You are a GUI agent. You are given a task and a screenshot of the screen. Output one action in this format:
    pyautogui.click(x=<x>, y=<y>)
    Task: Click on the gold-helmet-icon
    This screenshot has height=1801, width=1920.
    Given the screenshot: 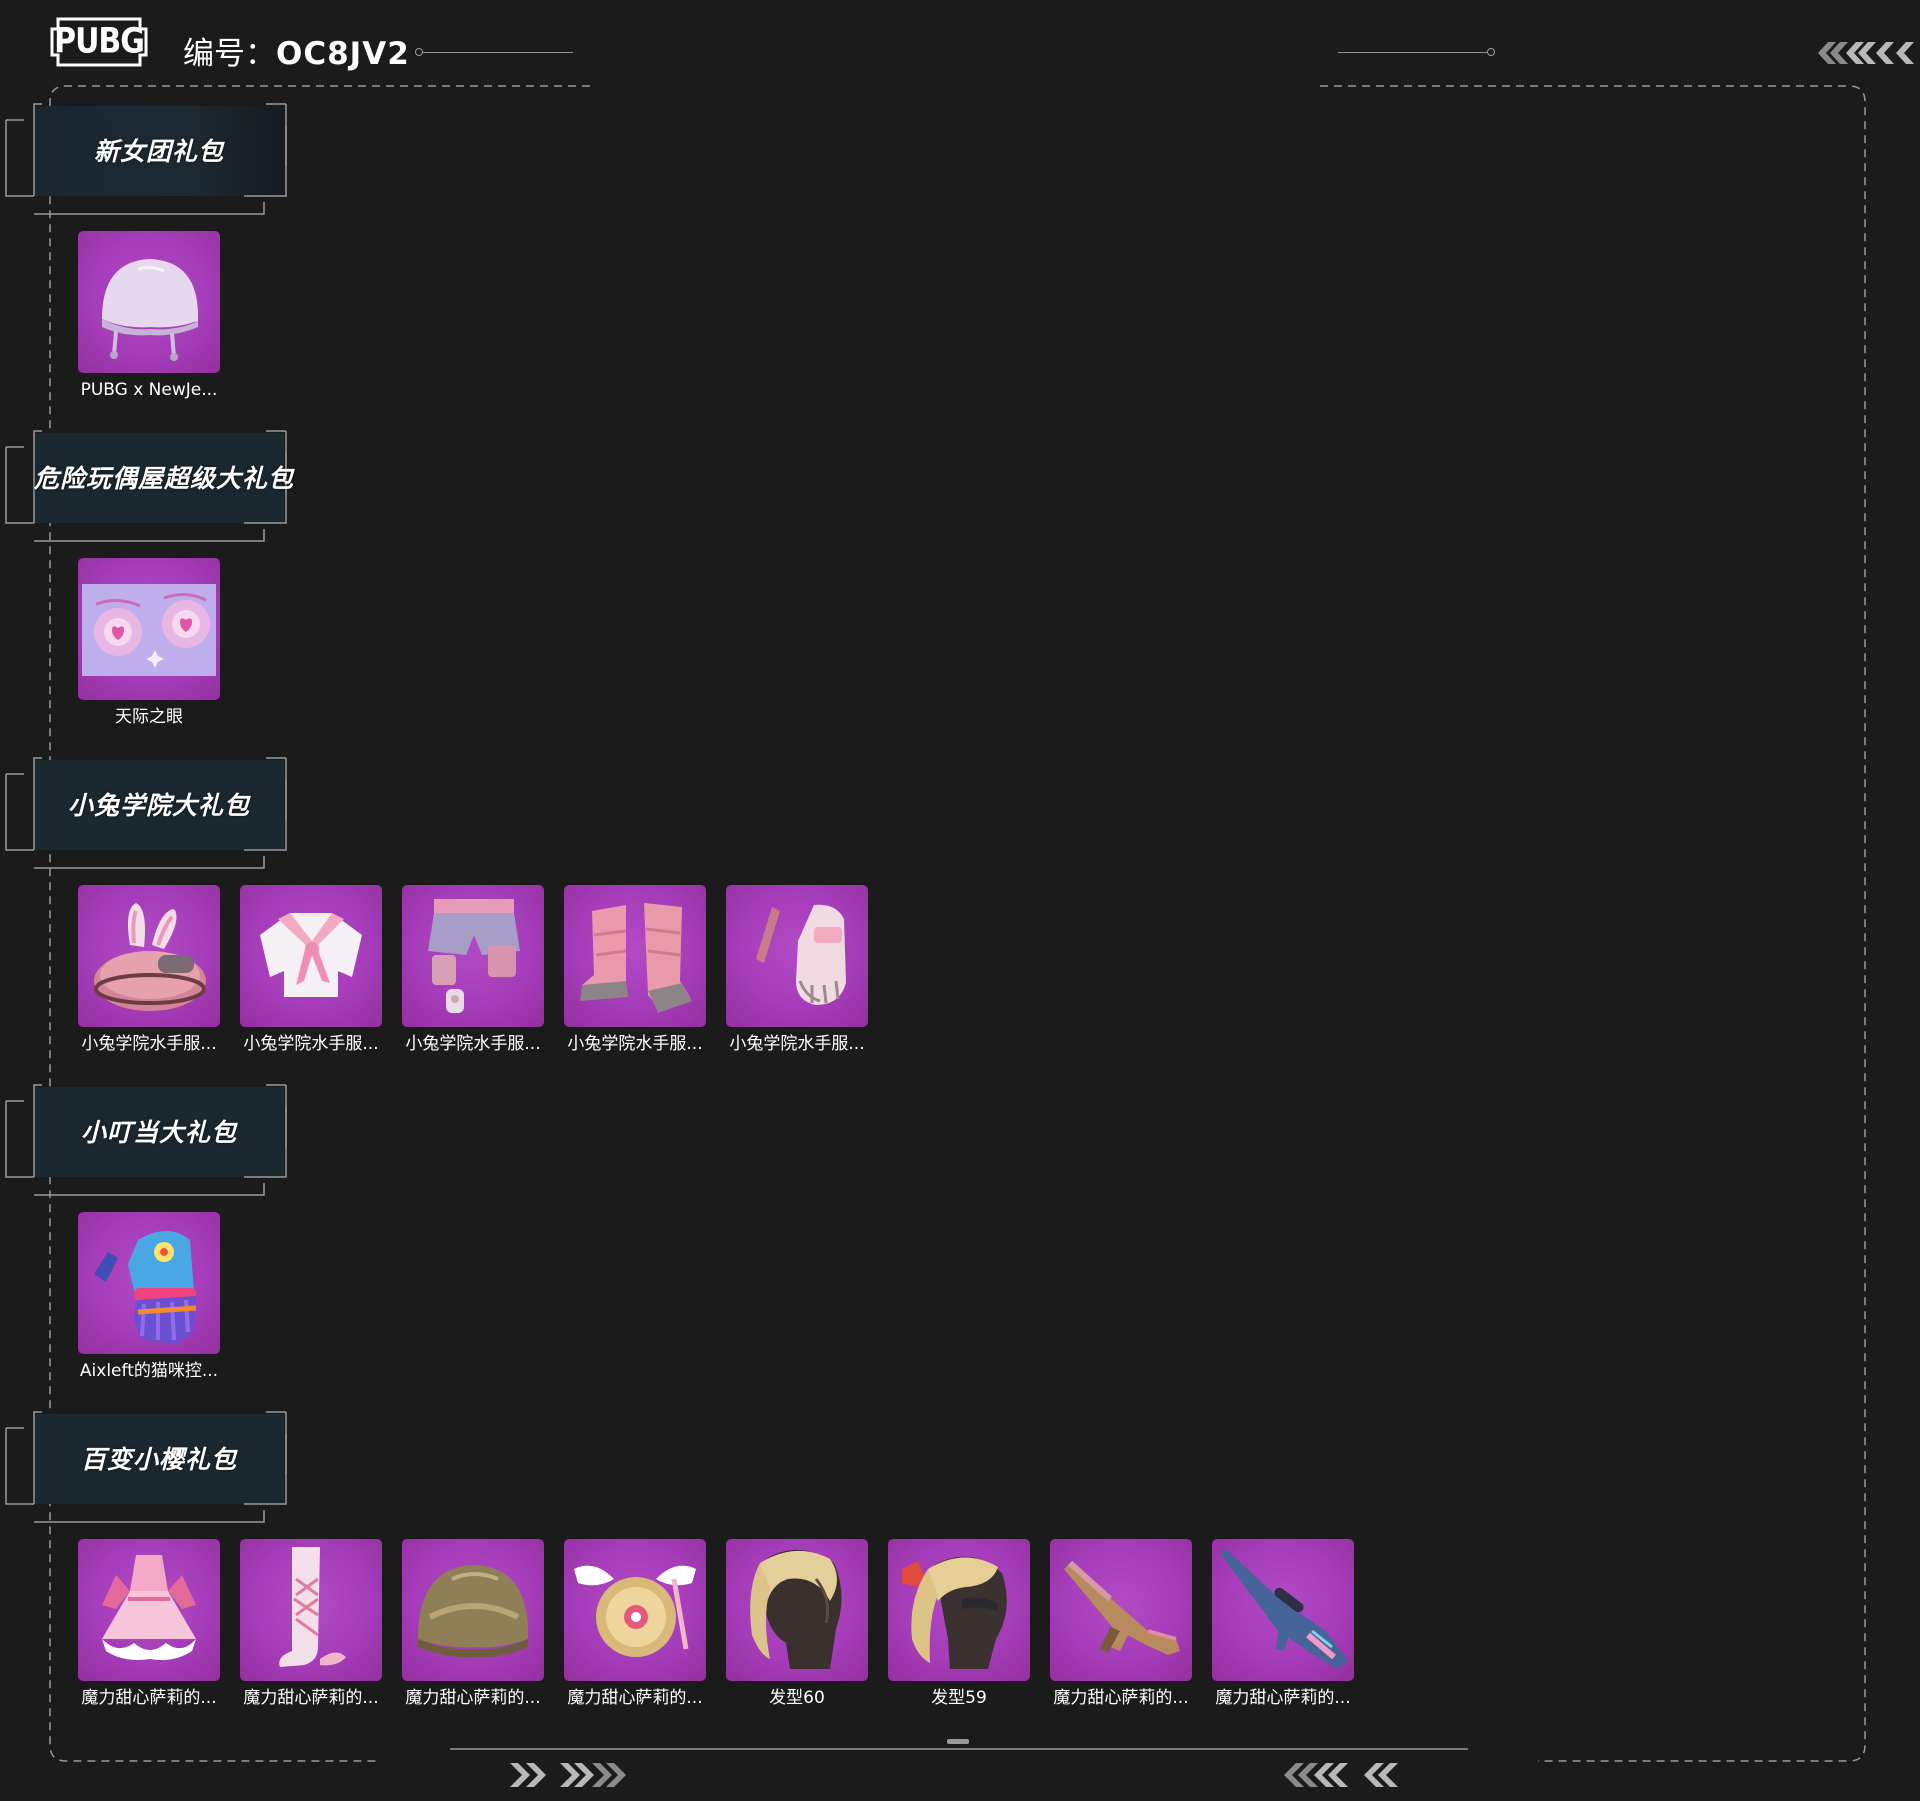 What is the action you would take?
    pyautogui.click(x=473, y=1611)
    